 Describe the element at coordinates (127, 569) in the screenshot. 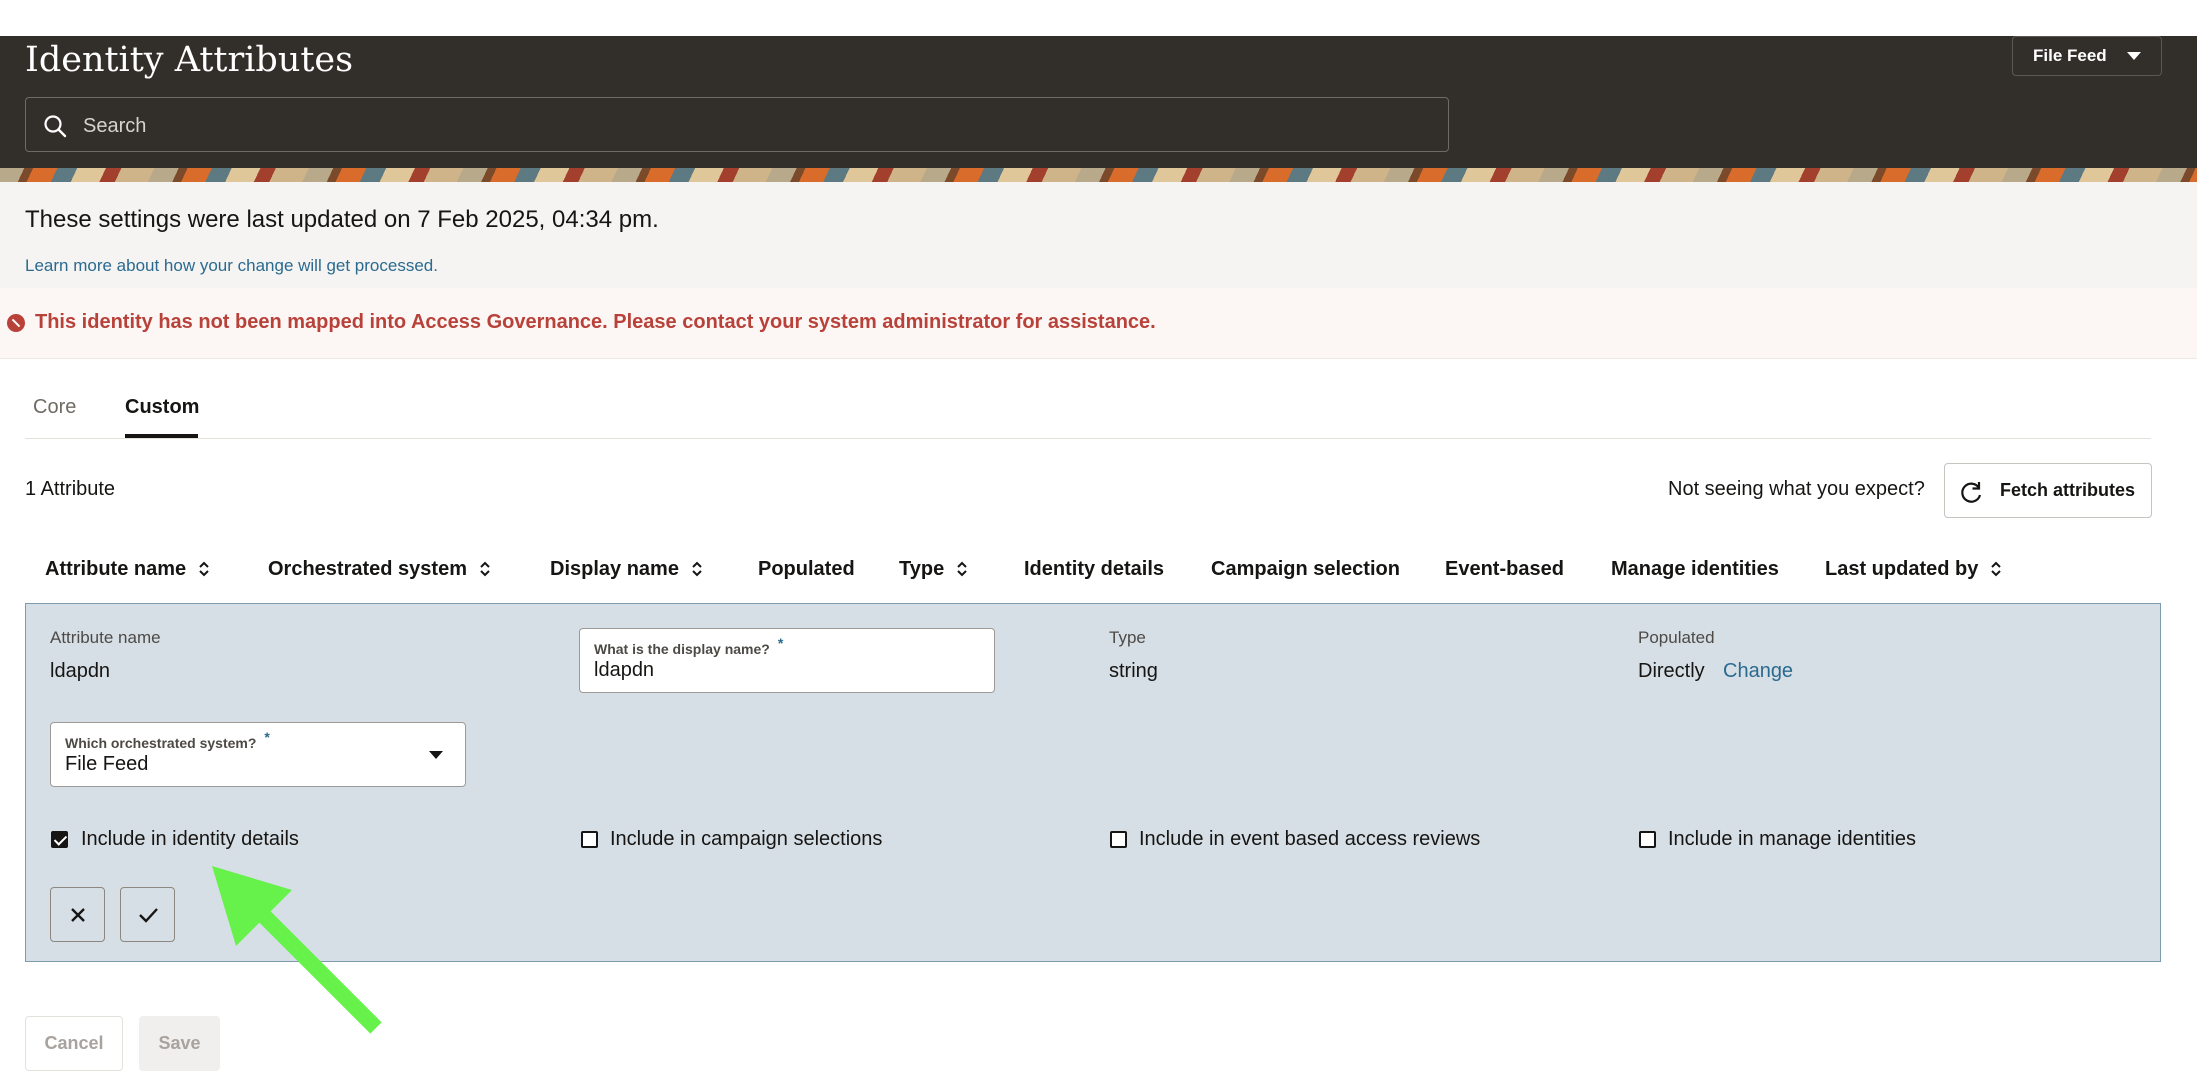

I see `column-header-attribute-name: Attribute name` at that location.